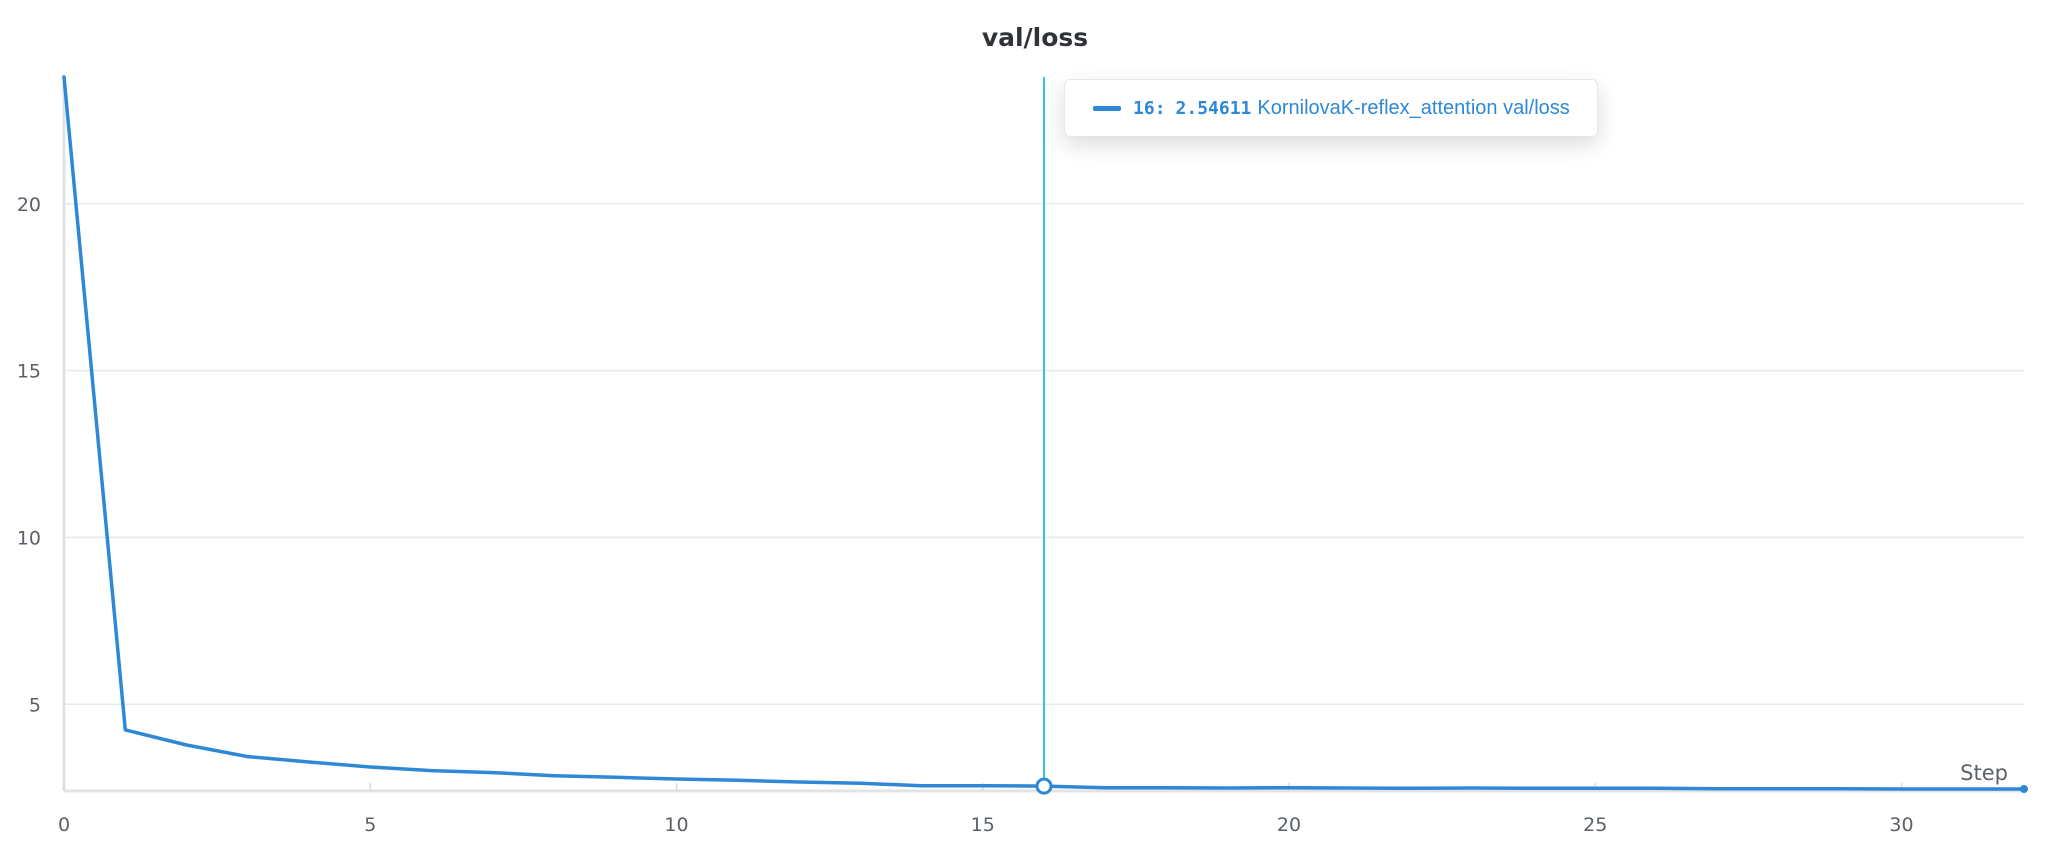 This screenshot has height=846, width=2048. Describe the element at coordinates (1213, 108) in the screenshot. I see `tooltip-value: 2.54611` at that location.